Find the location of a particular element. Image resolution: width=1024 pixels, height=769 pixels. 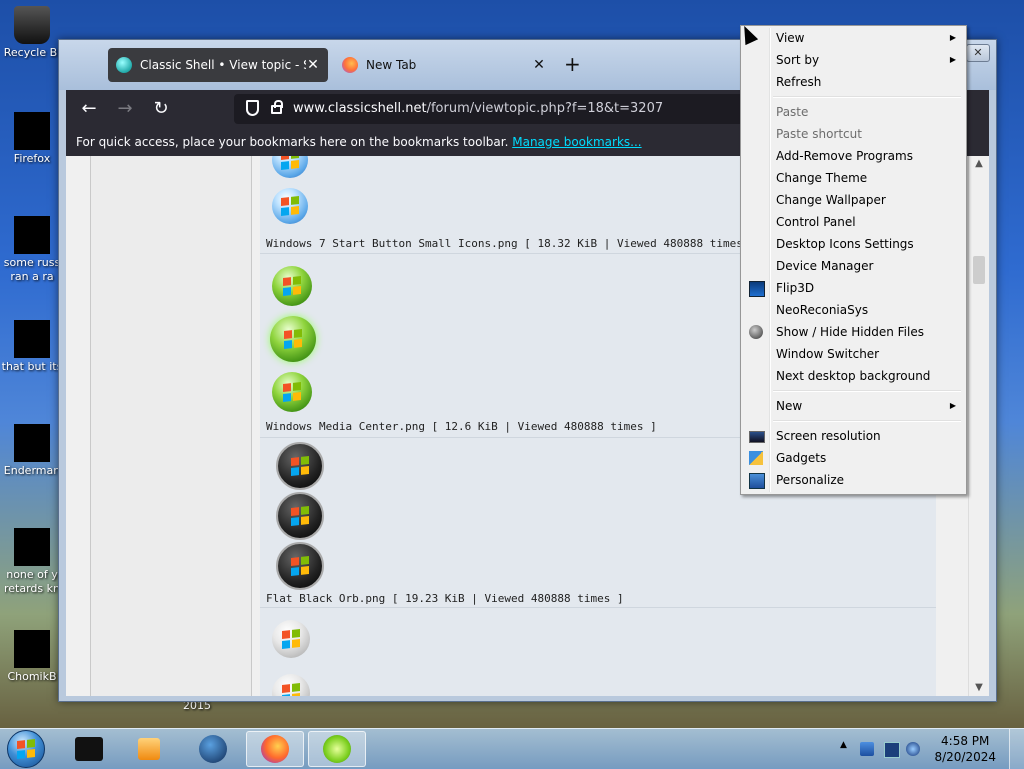

menu-item-add-remove-programs: Add-Remove Programs is located at coordinates (853, 156).